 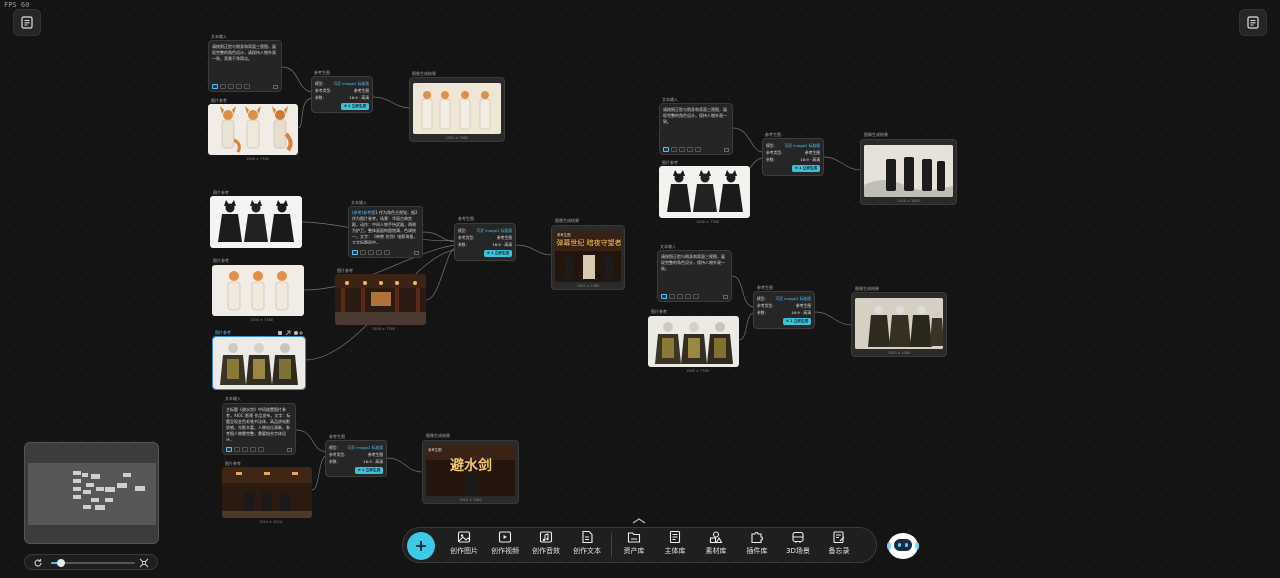 What do you see at coordinates (221, 260) in the screenshot?
I see `node-label: 图片参考` at bounding box center [221, 260].